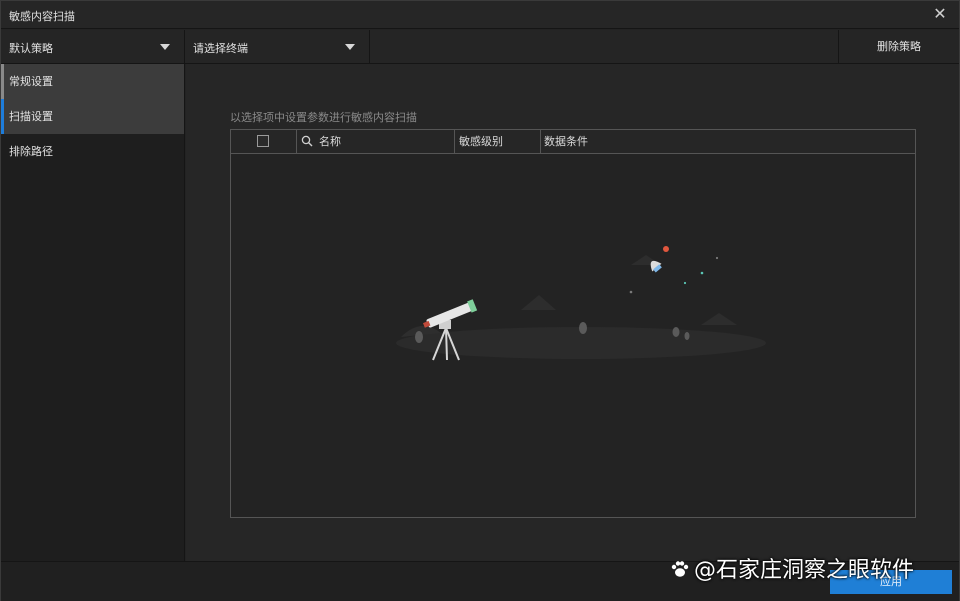 This screenshot has width=960, height=601. What do you see at coordinates (31, 116) in the screenshot?
I see `sidebar-item-label: 扫描设置` at bounding box center [31, 116].